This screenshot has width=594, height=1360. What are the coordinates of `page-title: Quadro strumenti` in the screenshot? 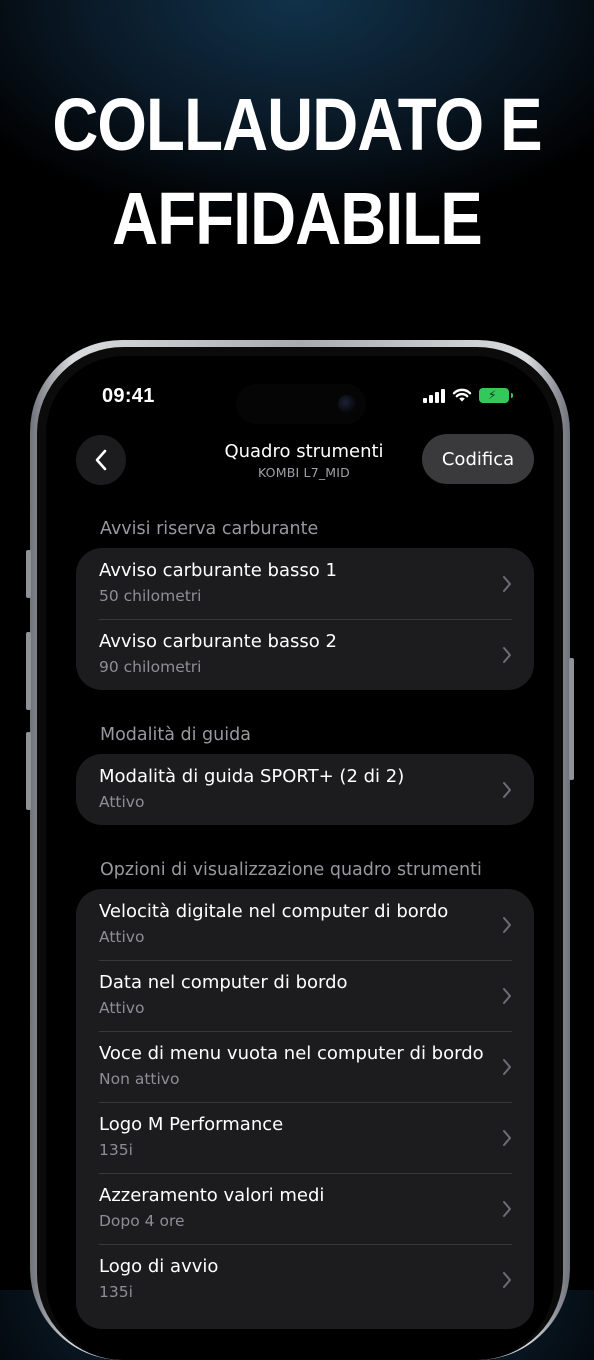 It's located at (304, 451).